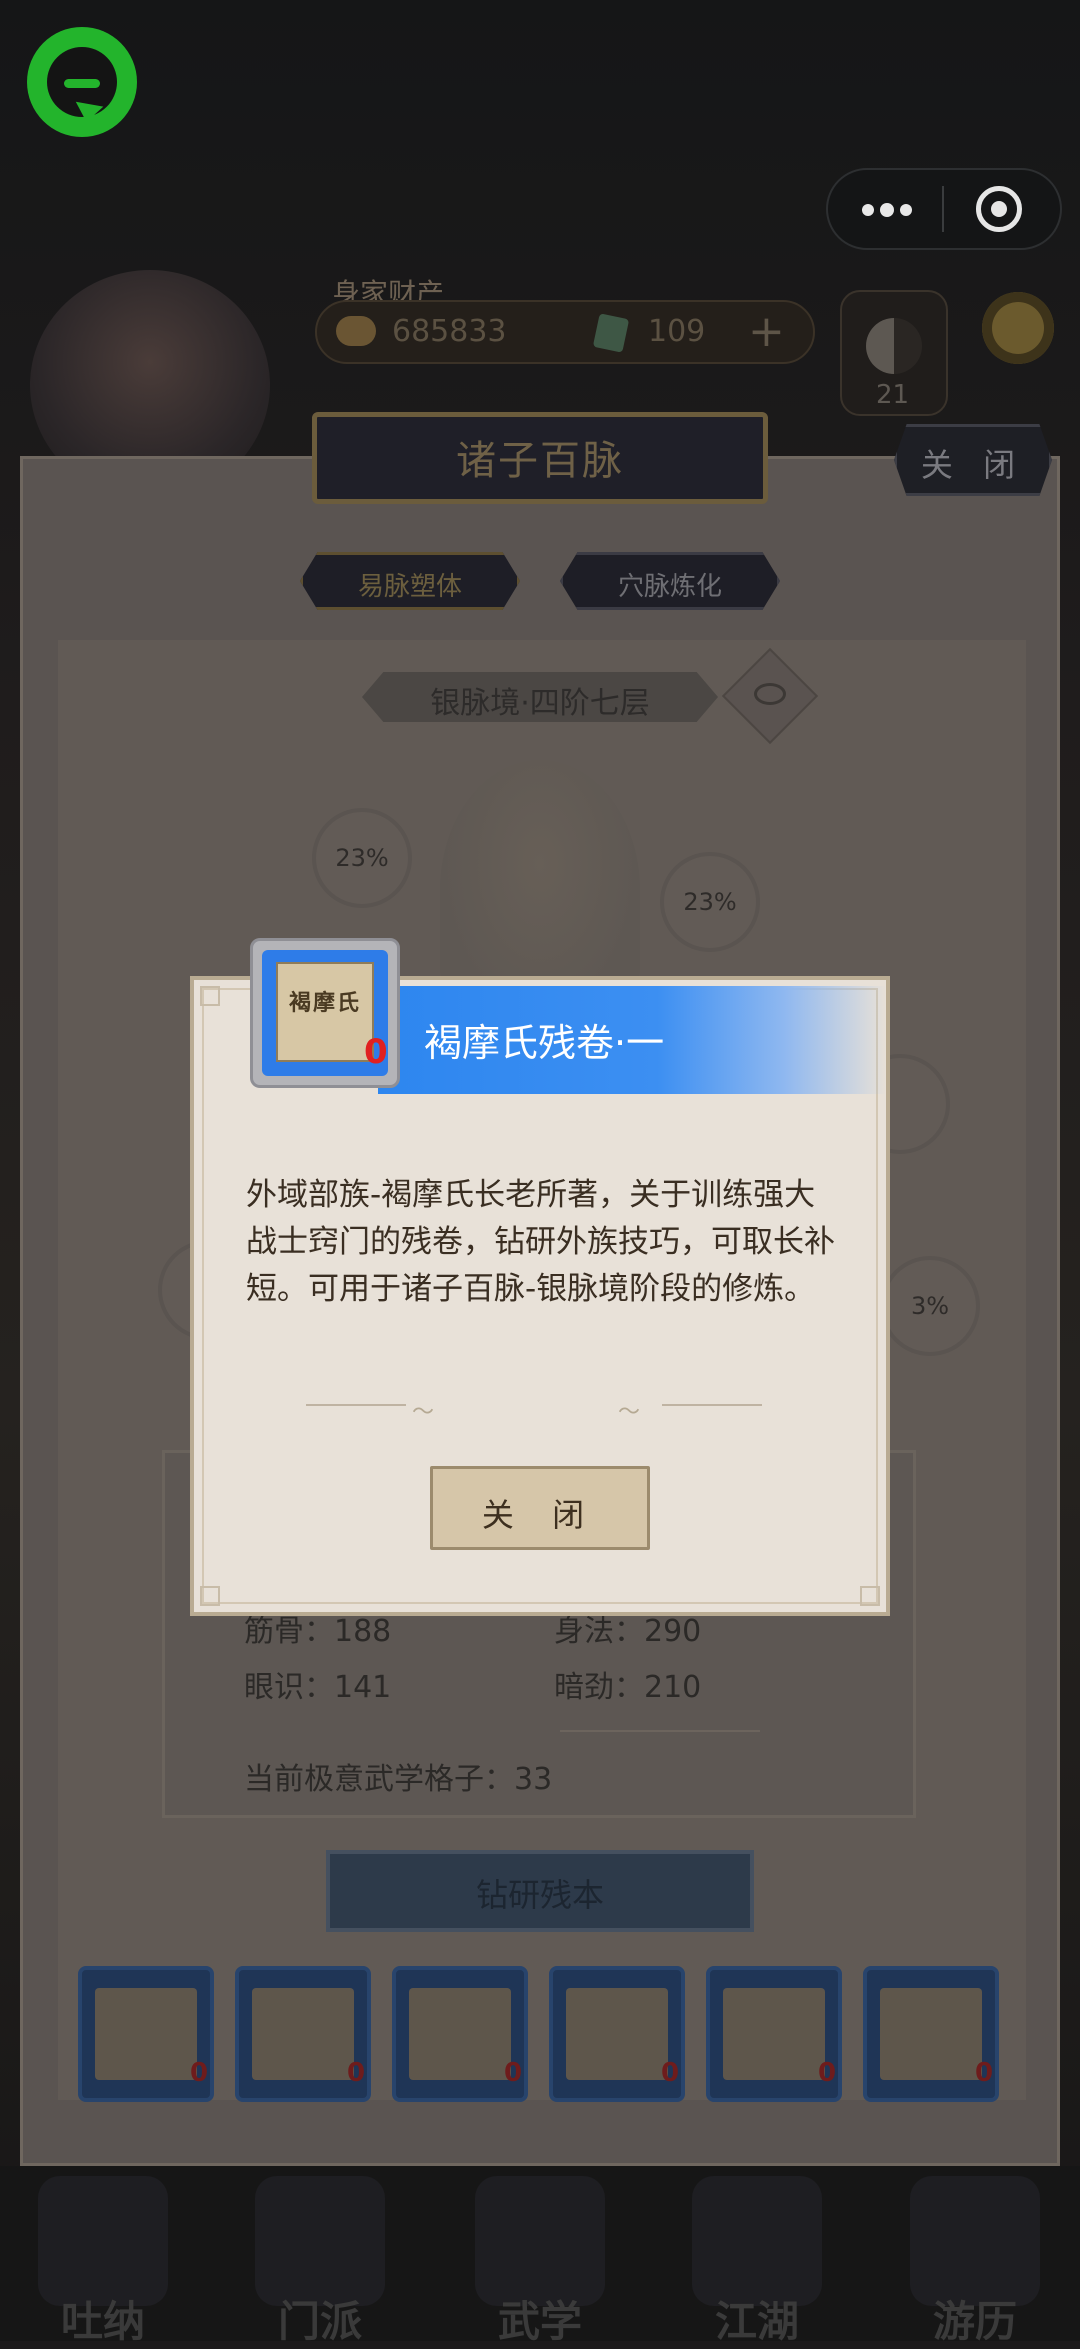 Image resolution: width=1080 pixels, height=2349 pixels. Describe the element at coordinates (540, 703) in the screenshot. I see `realm-level: 银脉境·四阶七层` at that location.